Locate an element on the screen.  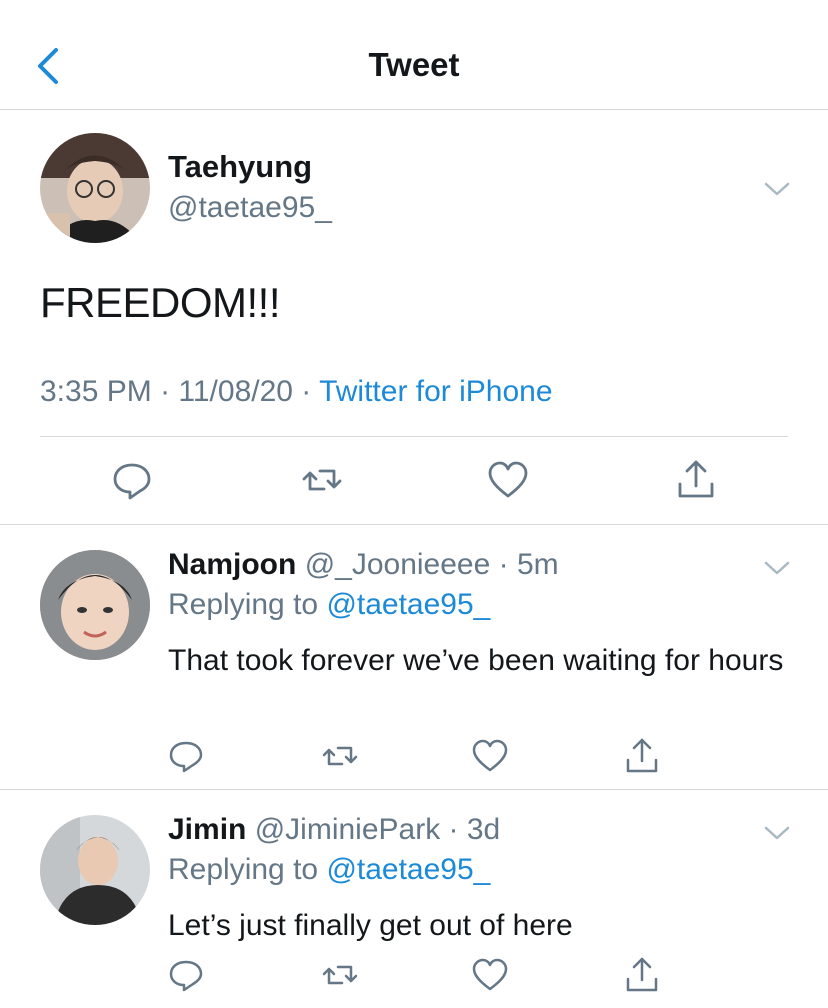
top-nav-bar: Tweet is located at coordinates (414, 55).